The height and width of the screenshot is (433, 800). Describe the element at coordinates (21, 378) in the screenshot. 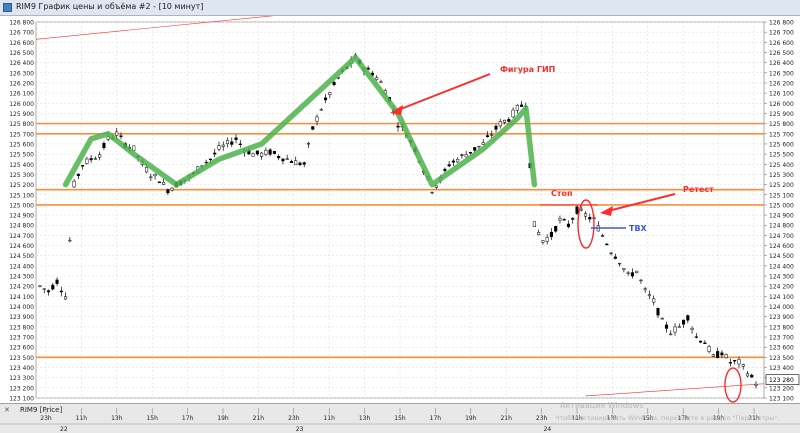

I see `y-tick-label: 123 300` at that location.